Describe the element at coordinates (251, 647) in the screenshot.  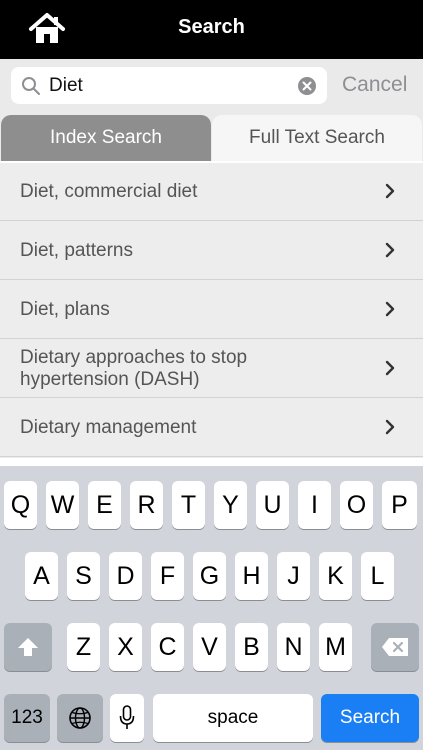
I see `key-b: B` at that location.